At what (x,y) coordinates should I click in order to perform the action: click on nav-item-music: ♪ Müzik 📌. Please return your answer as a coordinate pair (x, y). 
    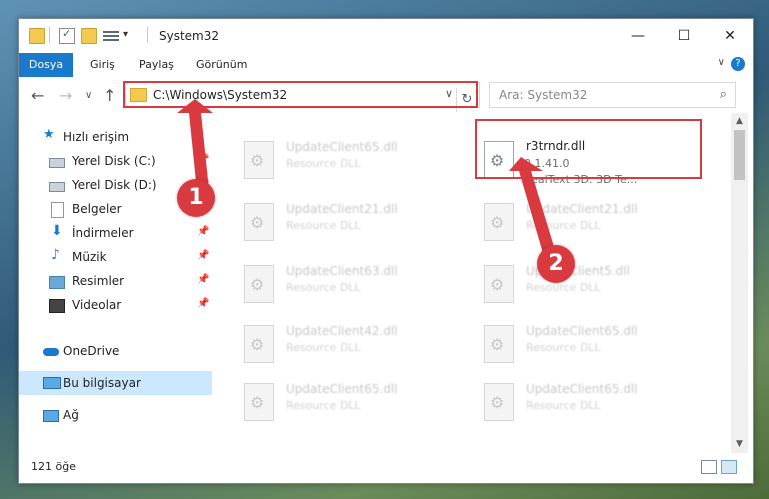
    Looking at the image, I should click on (115, 257).